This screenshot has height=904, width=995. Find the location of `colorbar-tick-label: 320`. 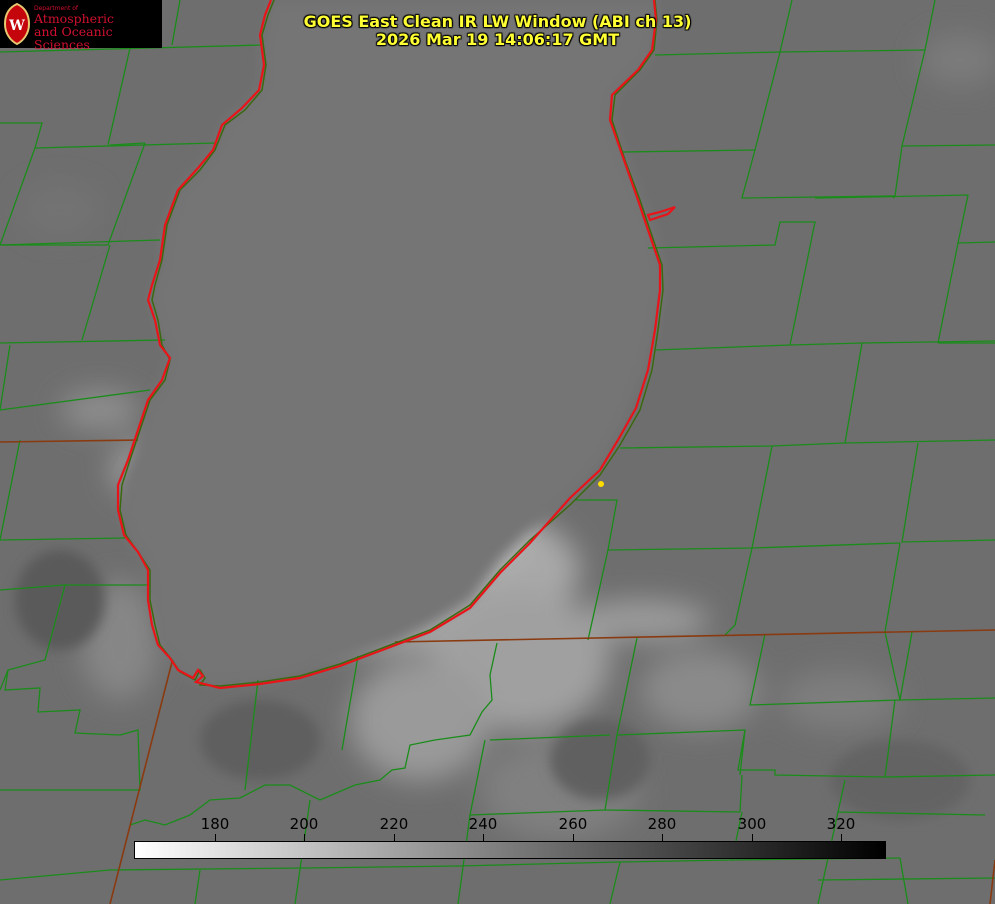

colorbar-tick-label: 320 is located at coordinates (841, 824).